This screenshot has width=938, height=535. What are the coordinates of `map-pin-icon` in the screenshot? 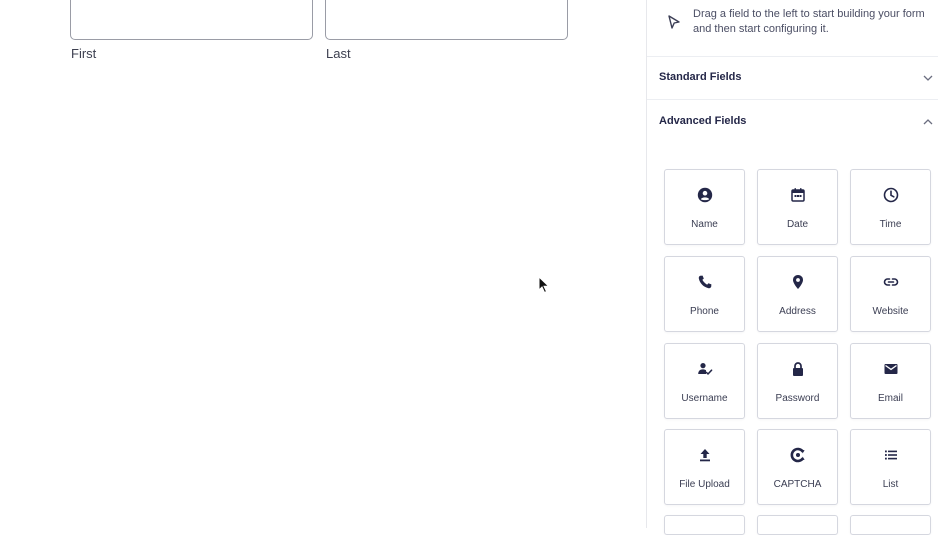 It's located at (798, 282).